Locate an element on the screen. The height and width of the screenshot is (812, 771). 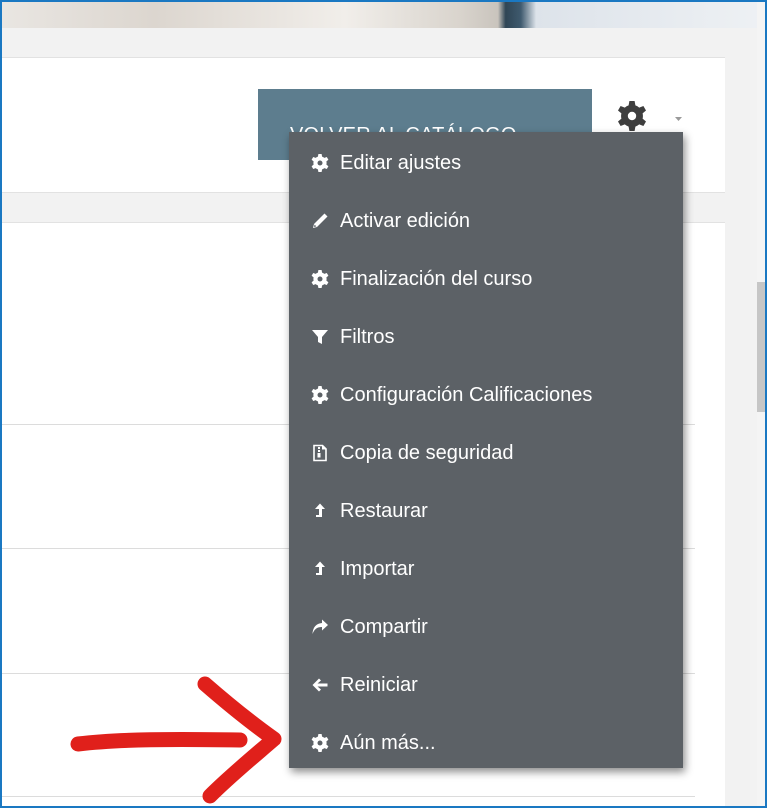
share-icon is located at coordinates (320, 627).